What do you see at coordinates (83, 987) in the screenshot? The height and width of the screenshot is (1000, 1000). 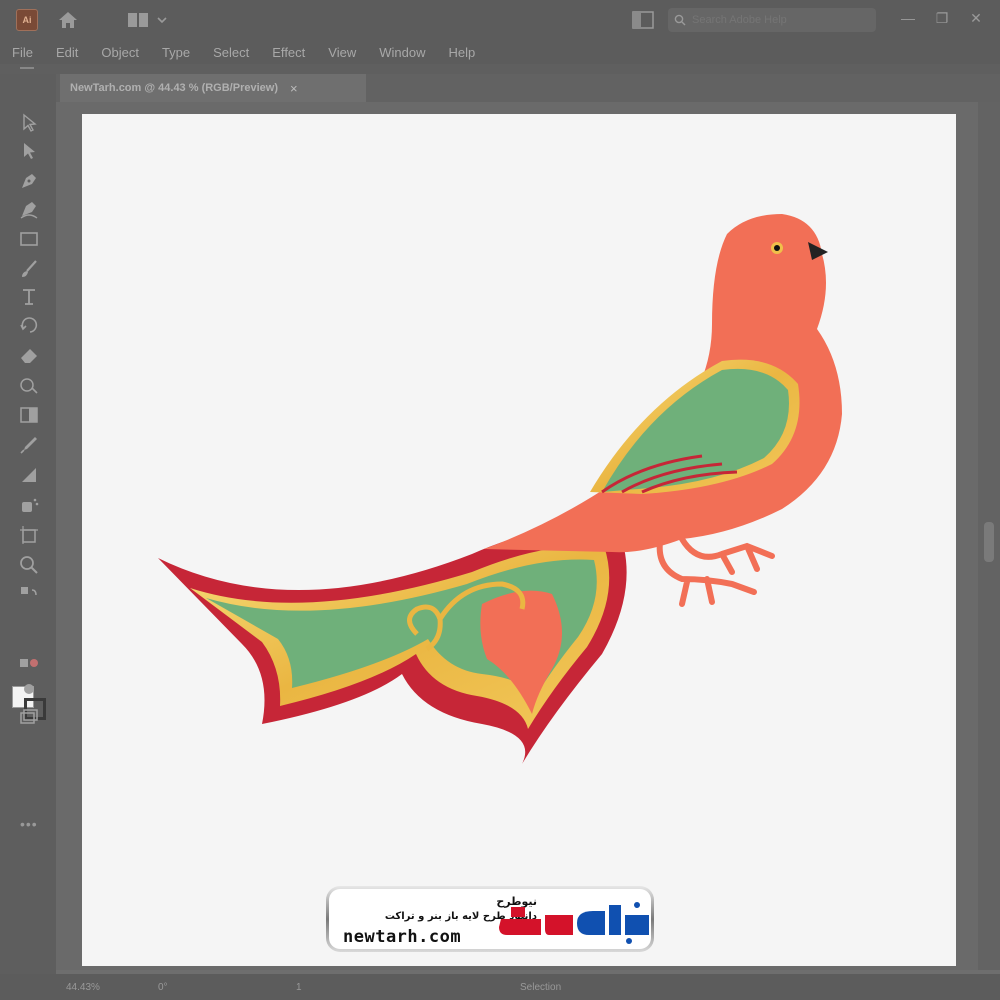 I see `zoom-level: 44.43%` at bounding box center [83, 987].